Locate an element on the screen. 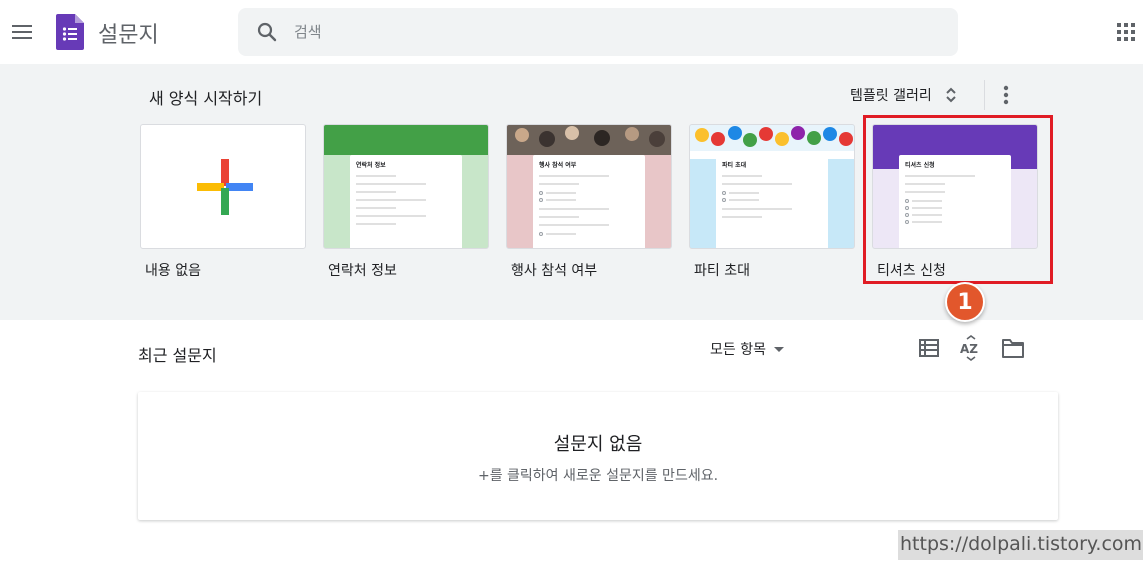  sort-az-icon: AZ is located at coordinates (971, 348).